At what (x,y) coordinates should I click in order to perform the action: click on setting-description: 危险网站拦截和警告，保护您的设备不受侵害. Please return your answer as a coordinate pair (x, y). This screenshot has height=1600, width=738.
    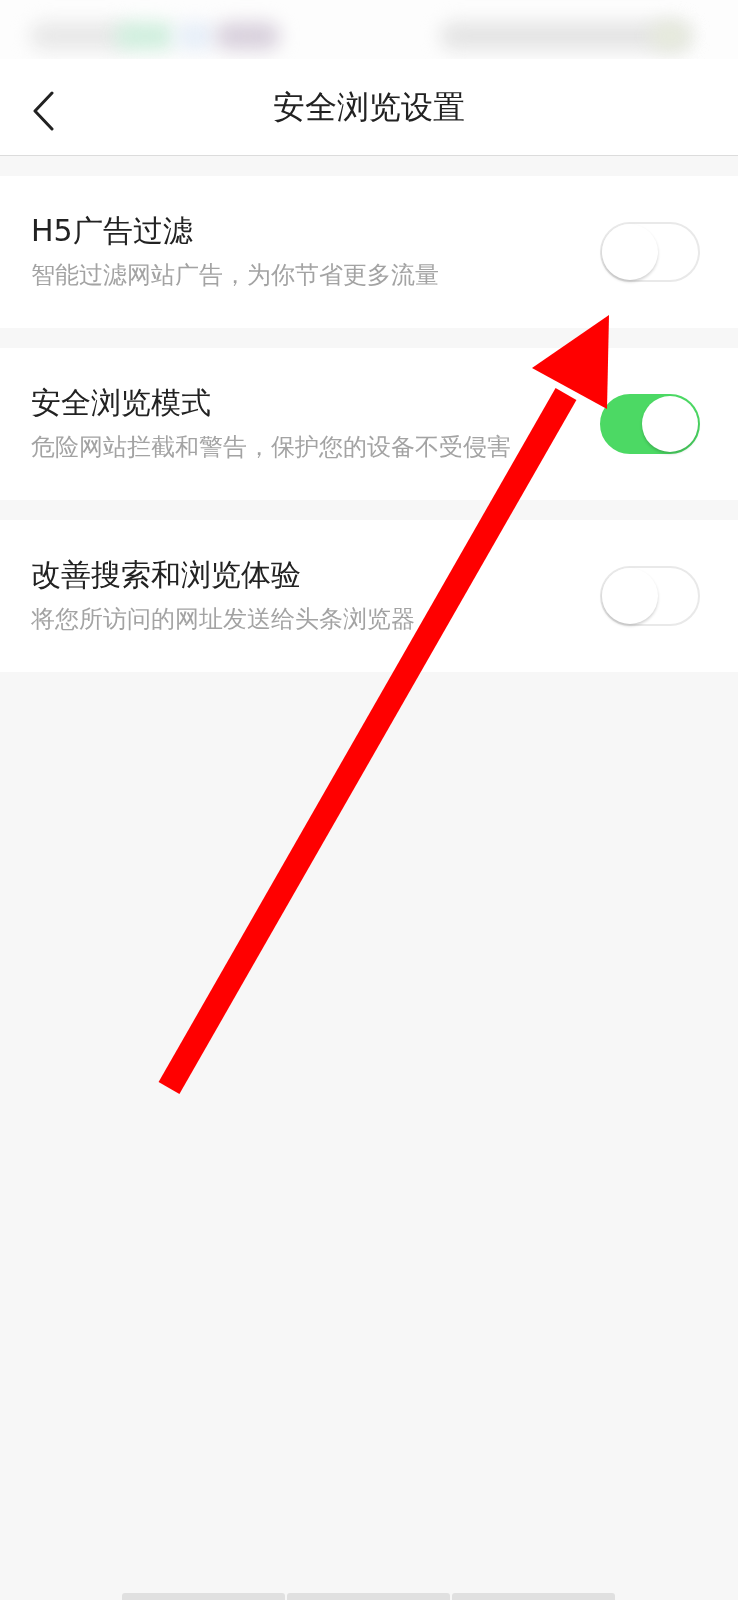
    Looking at the image, I should click on (271, 447).